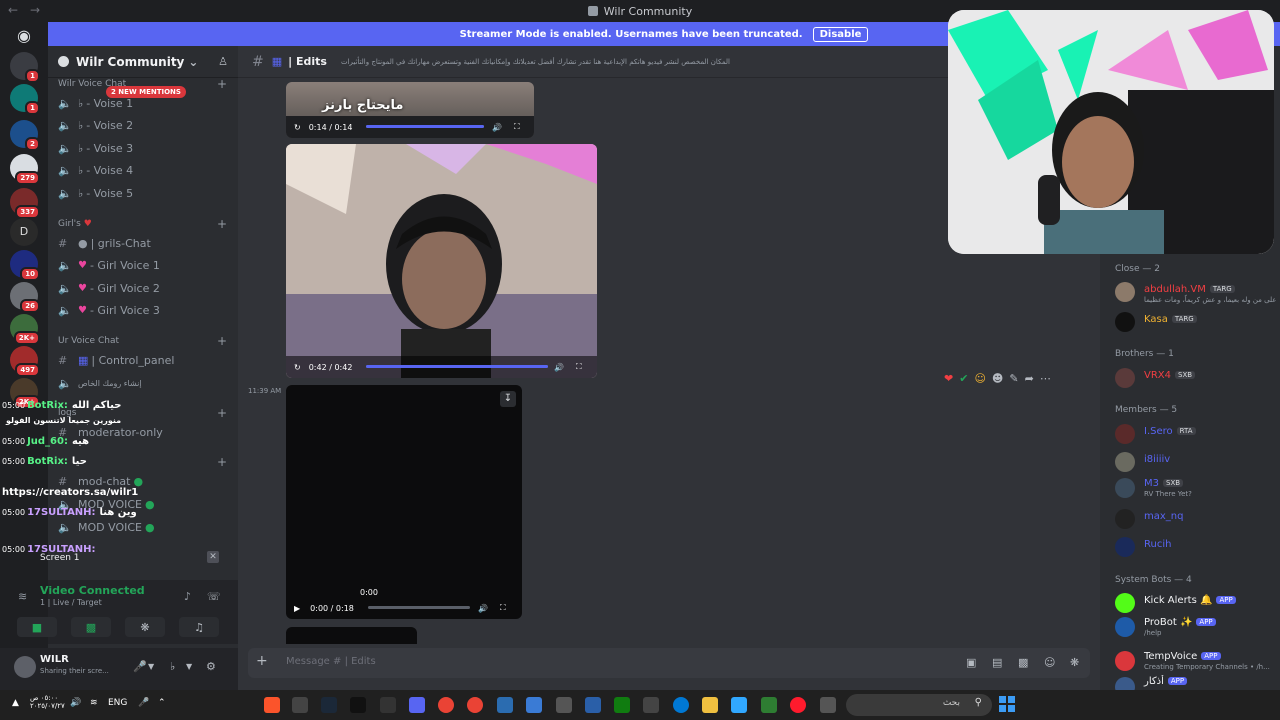 Image resolution: width=1280 pixels, height=720 pixels. What do you see at coordinates (419, 607) in the screenshot?
I see `progress-track` at bounding box center [419, 607].